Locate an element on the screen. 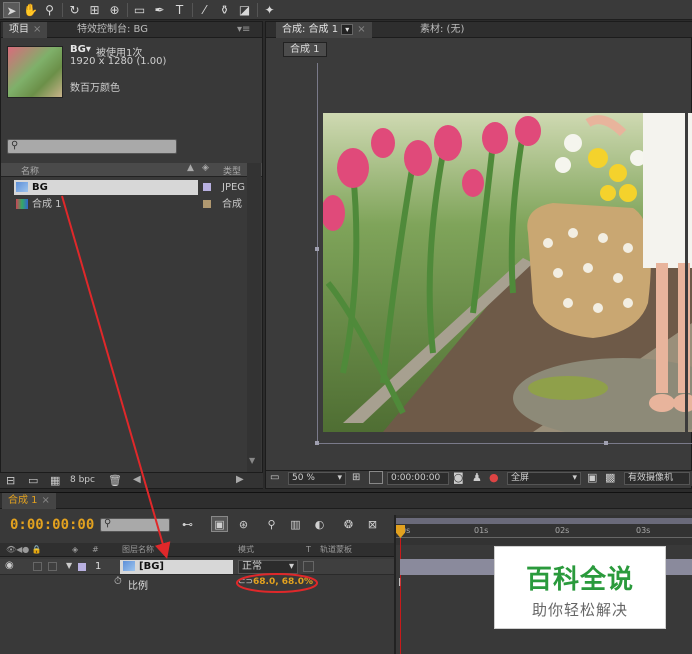 The image size is (692, 654). column-layer-name: 图层名称 is located at coordinates (138, 550).